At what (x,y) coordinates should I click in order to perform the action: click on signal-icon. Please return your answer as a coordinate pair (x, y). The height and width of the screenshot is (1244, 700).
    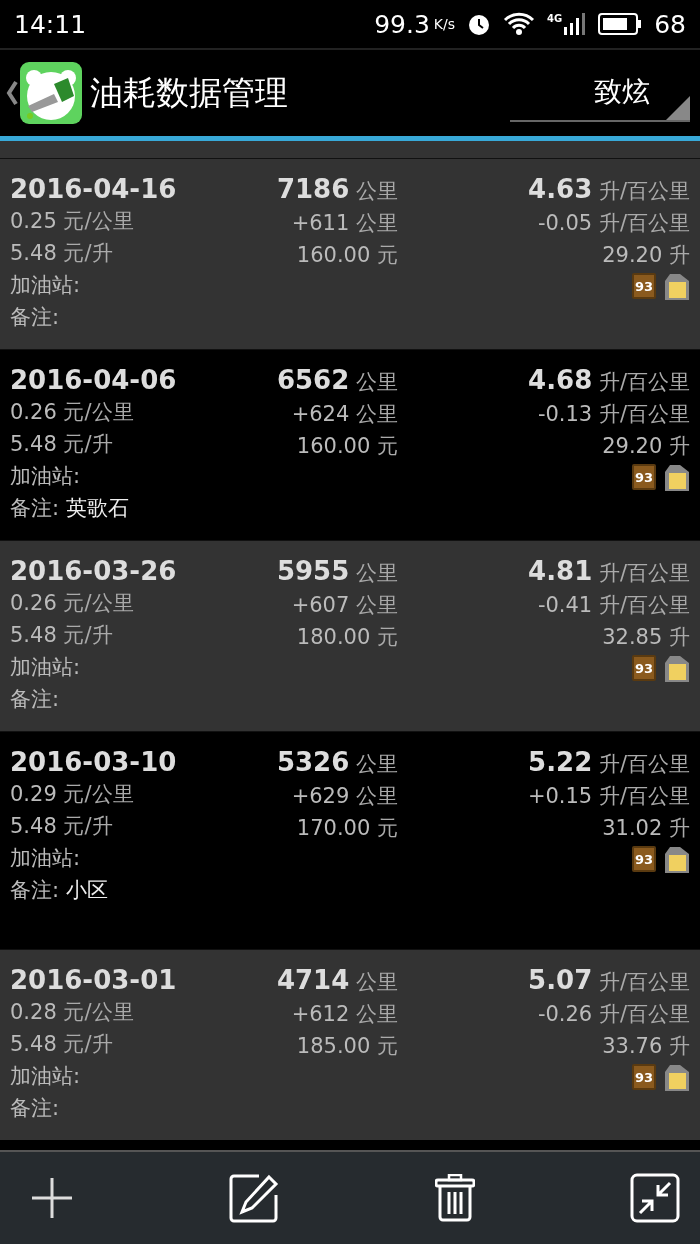
    Looking at the image, I should click on (575, 24).